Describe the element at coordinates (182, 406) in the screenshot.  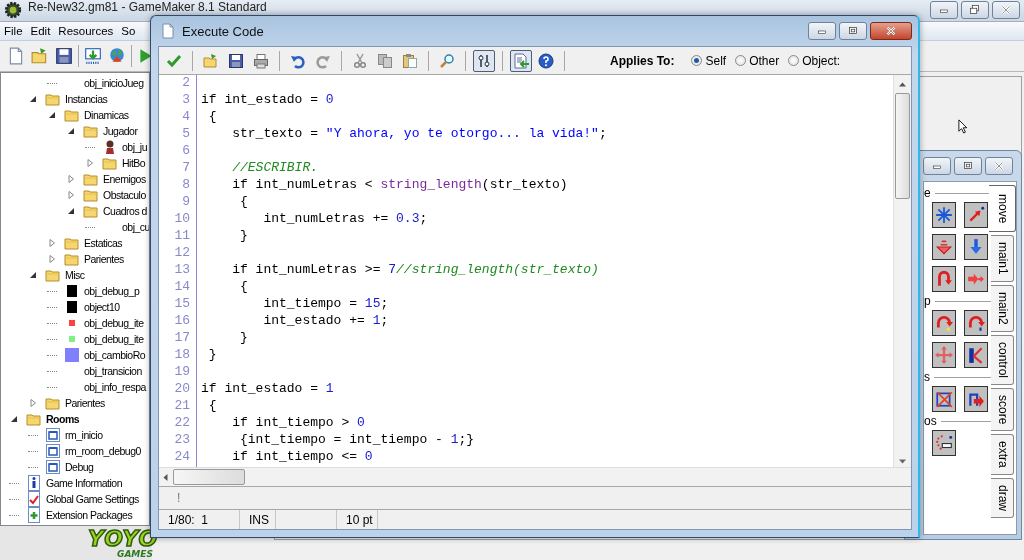
I see `line-number: 21` at that location.